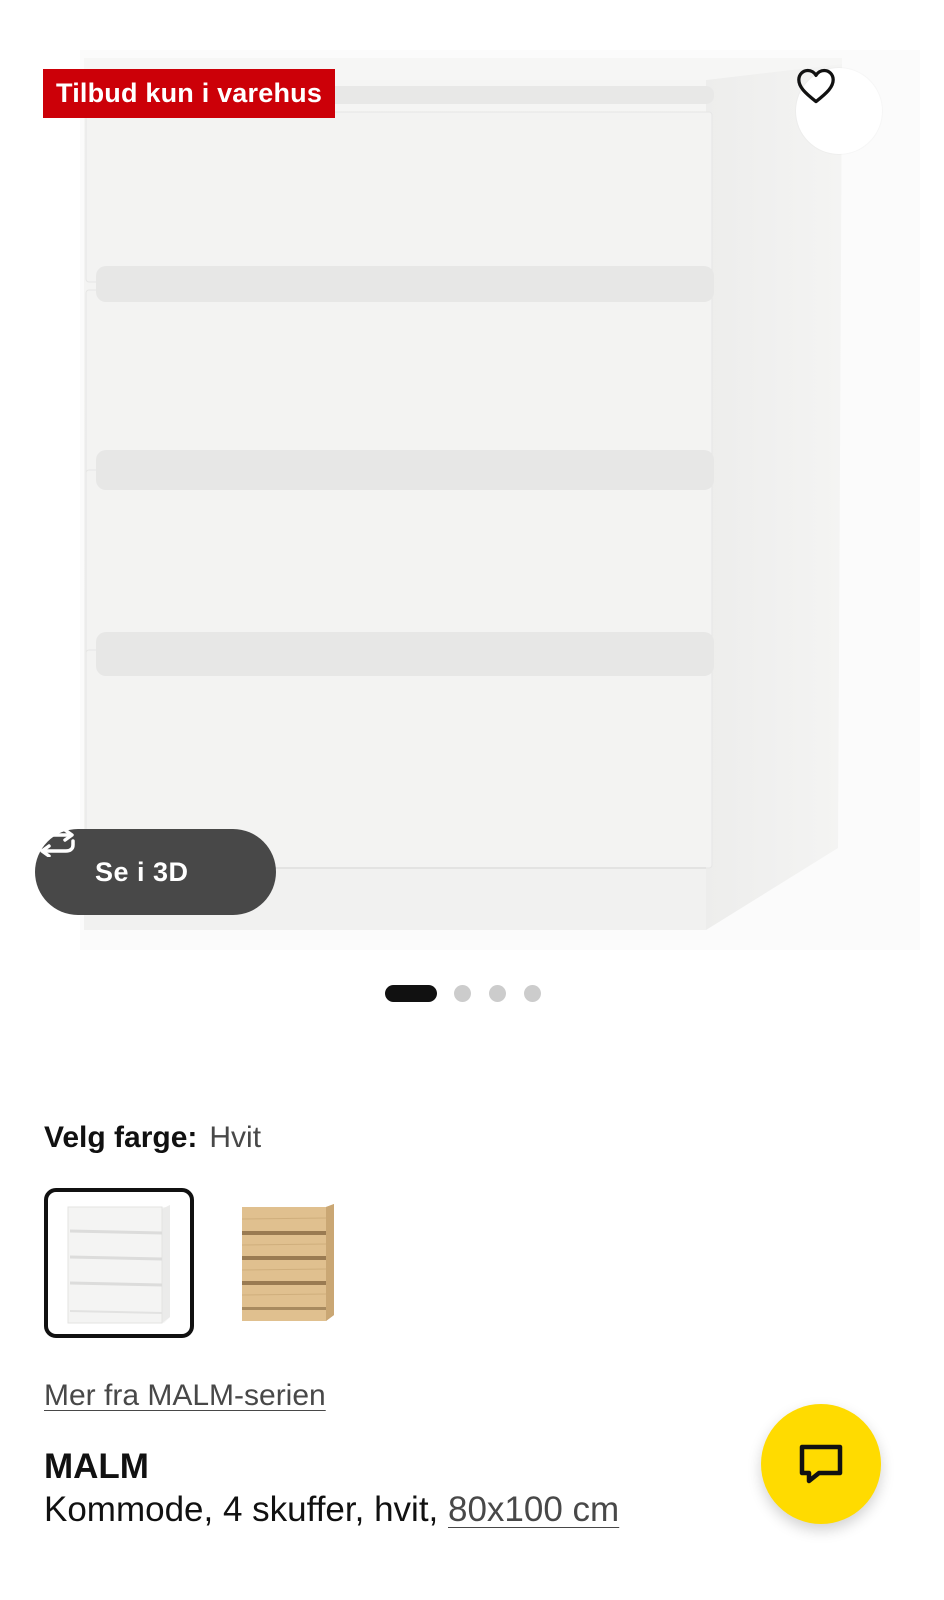 This screenshot has height=1600, width=944. I want to click on offer-badge: Tilbud kun i varehus, so click(189, 93).